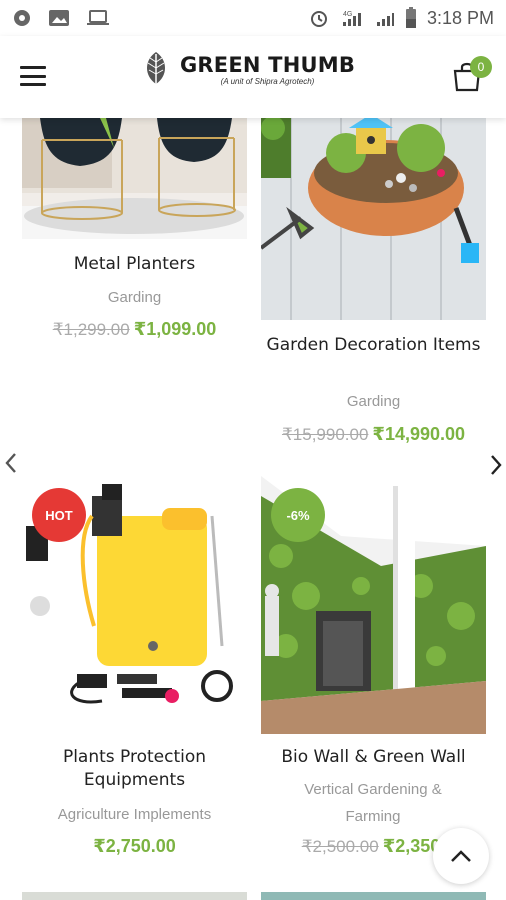 Image resolution: width=506 pixels, height=900 pixels. I want to click on leaf-logo-icon, so click(156, 70).